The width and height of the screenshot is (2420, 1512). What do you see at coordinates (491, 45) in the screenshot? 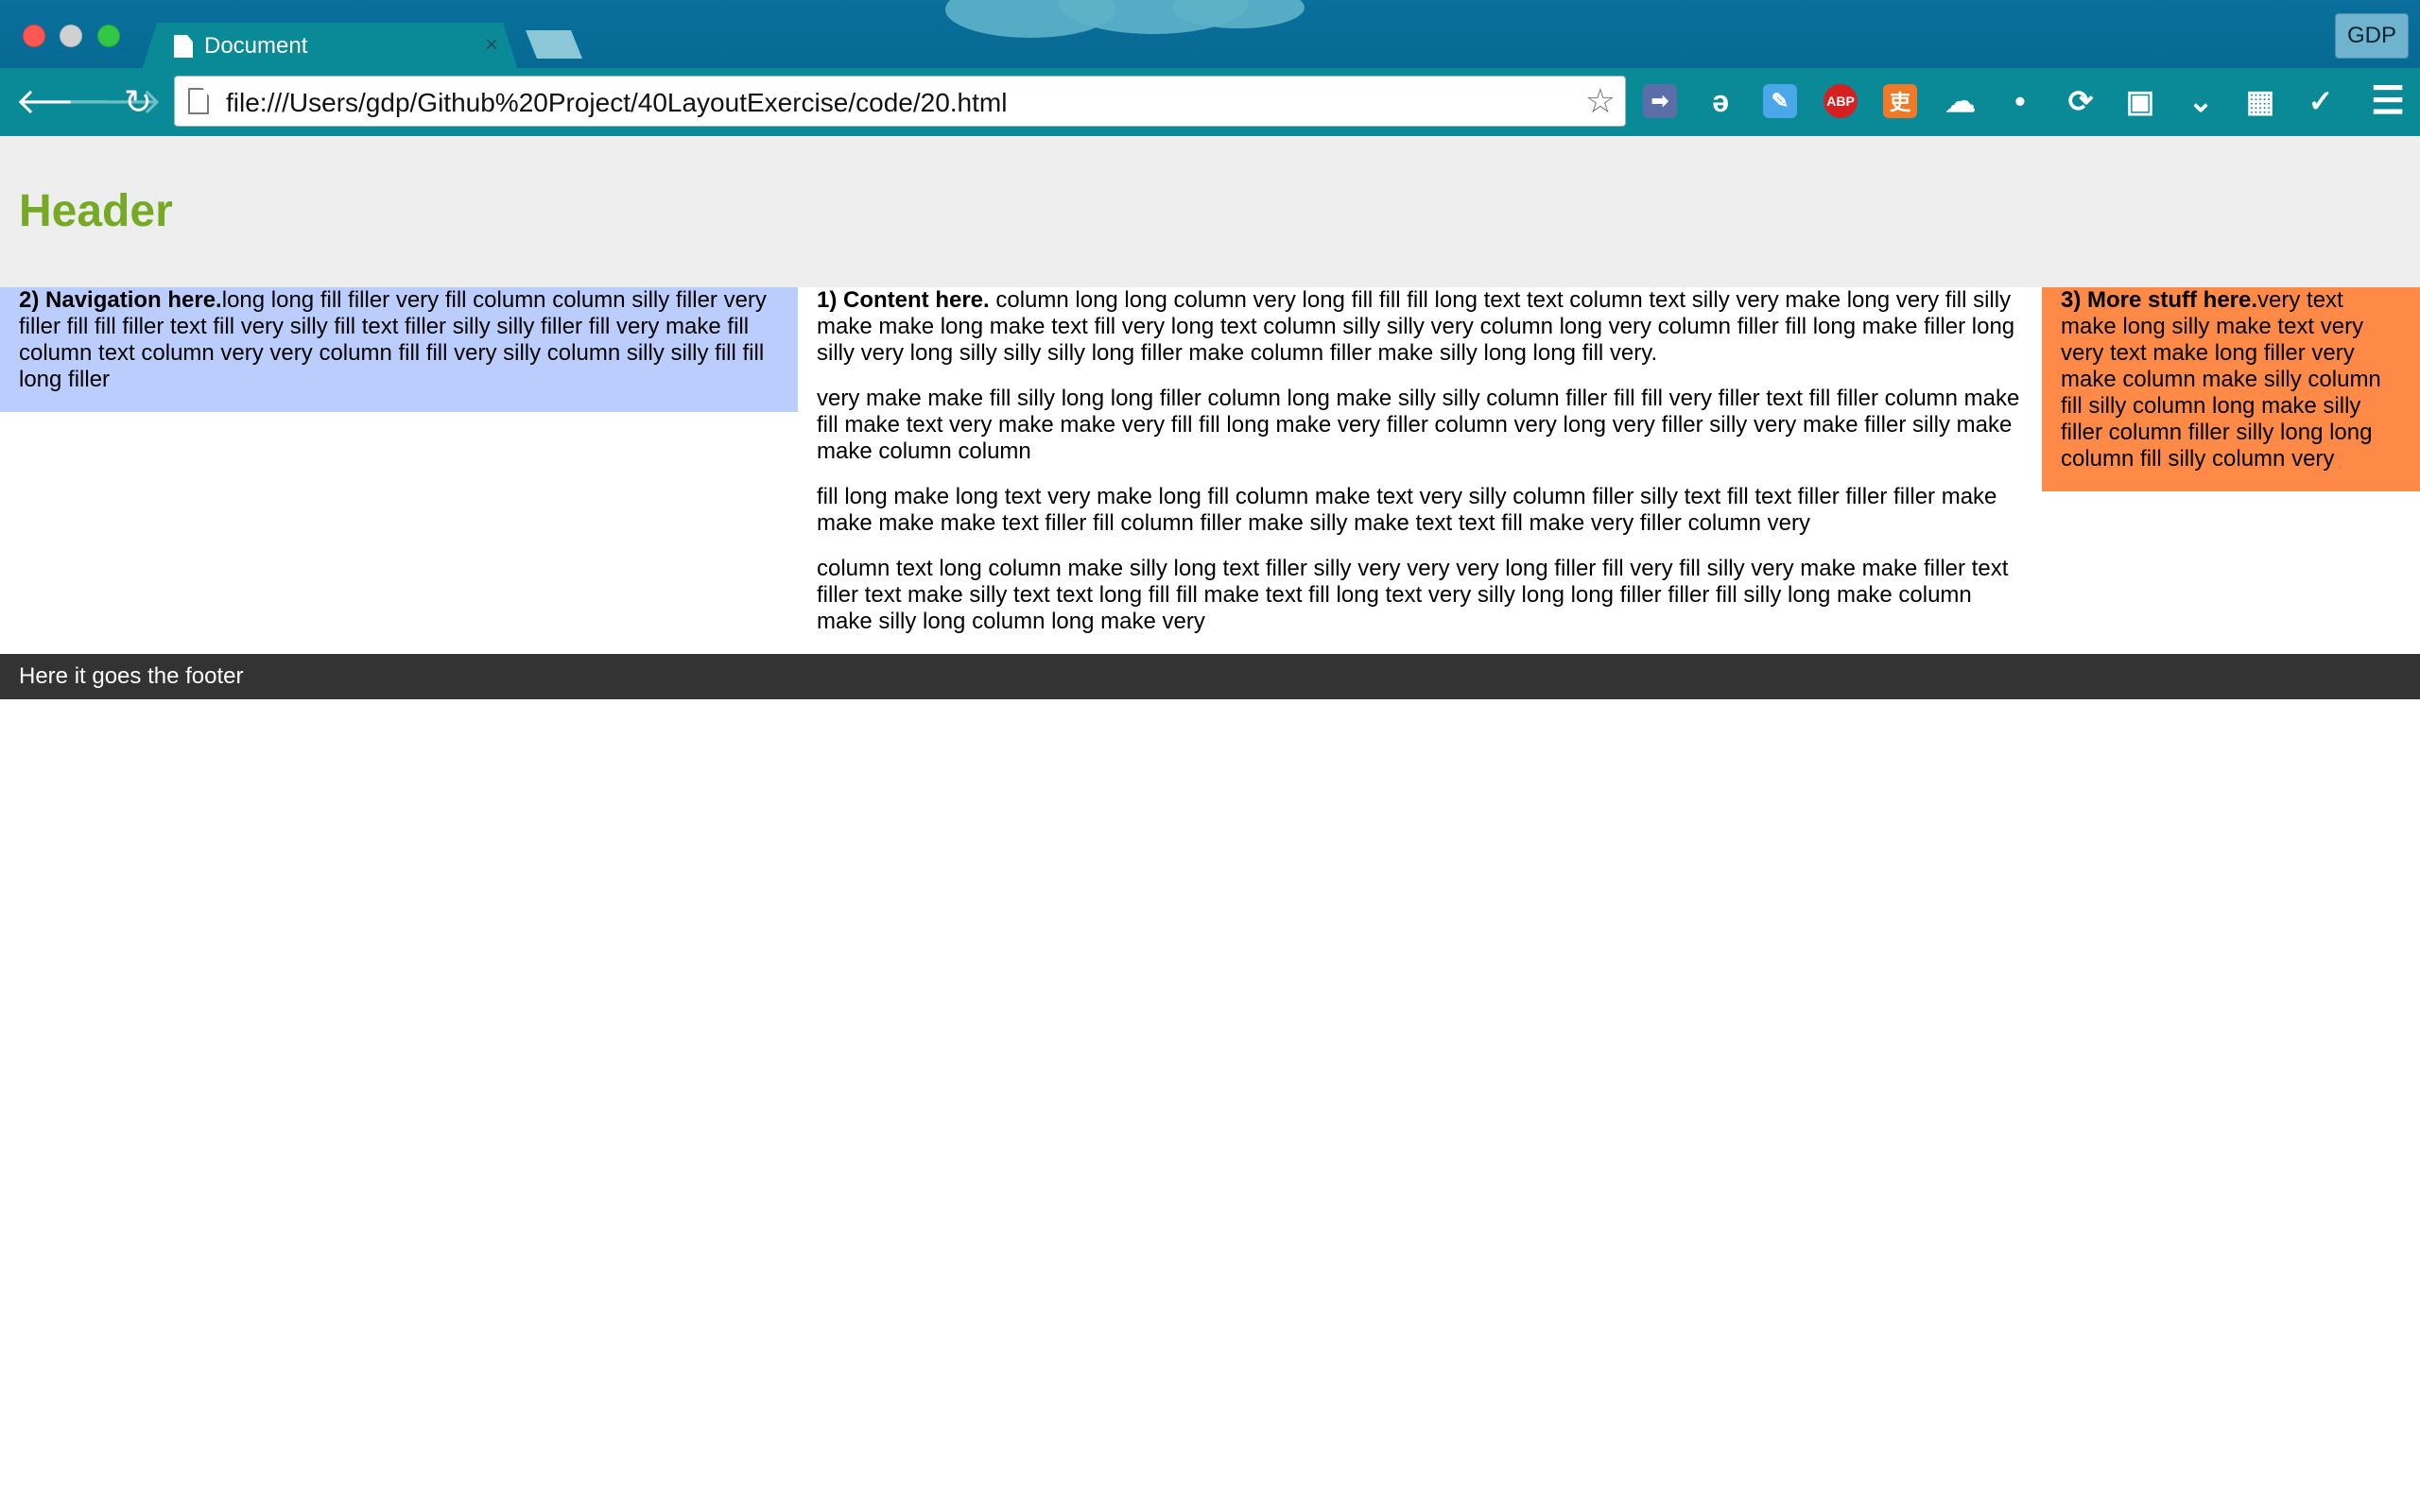
I see `tab-close-icon: ×` at bounding box center [491, 45].